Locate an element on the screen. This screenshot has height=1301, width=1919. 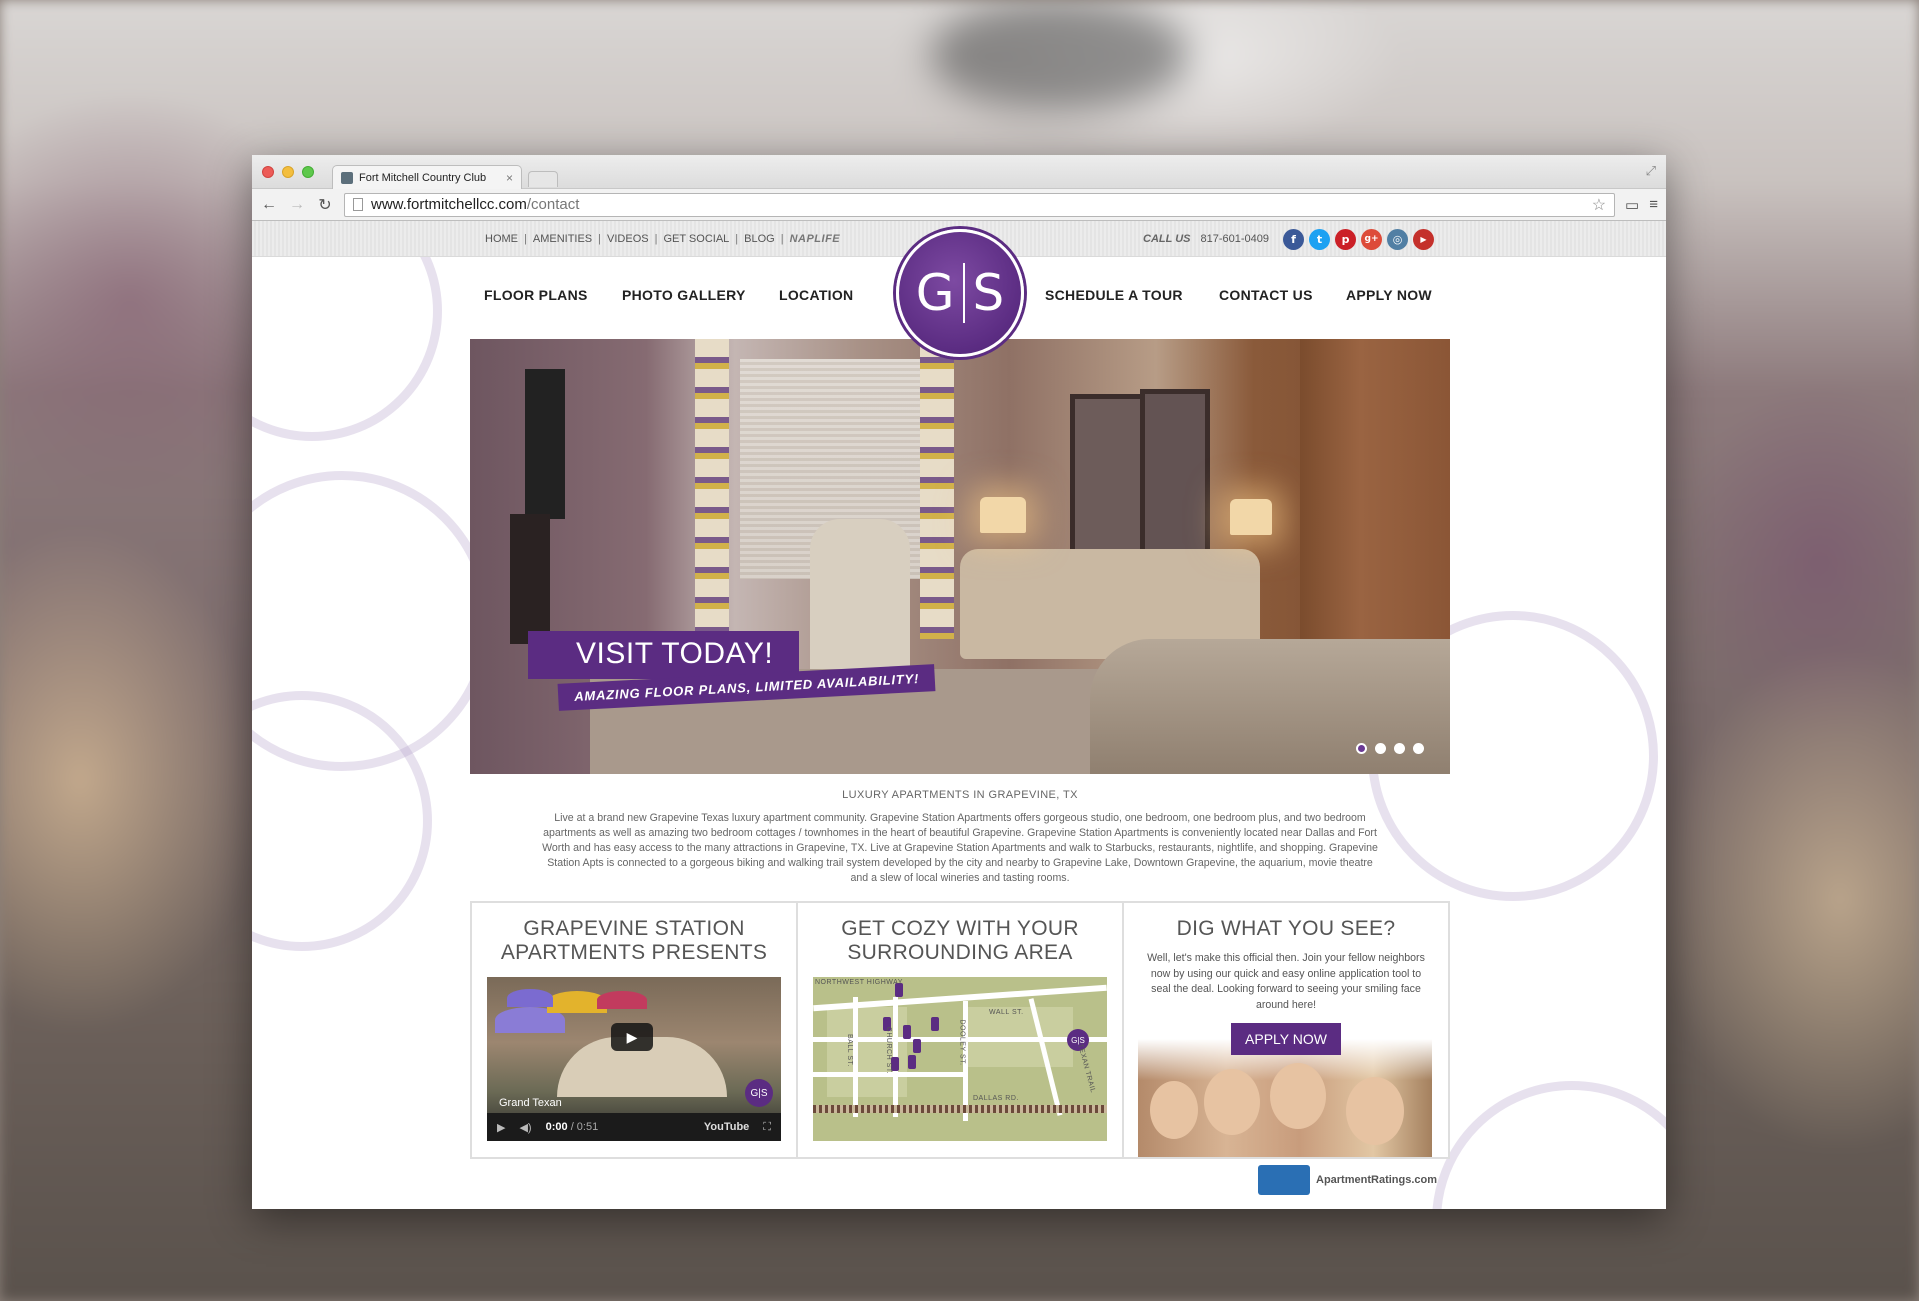
call-us-label: CALL US is located at coordinates (1167, 239).